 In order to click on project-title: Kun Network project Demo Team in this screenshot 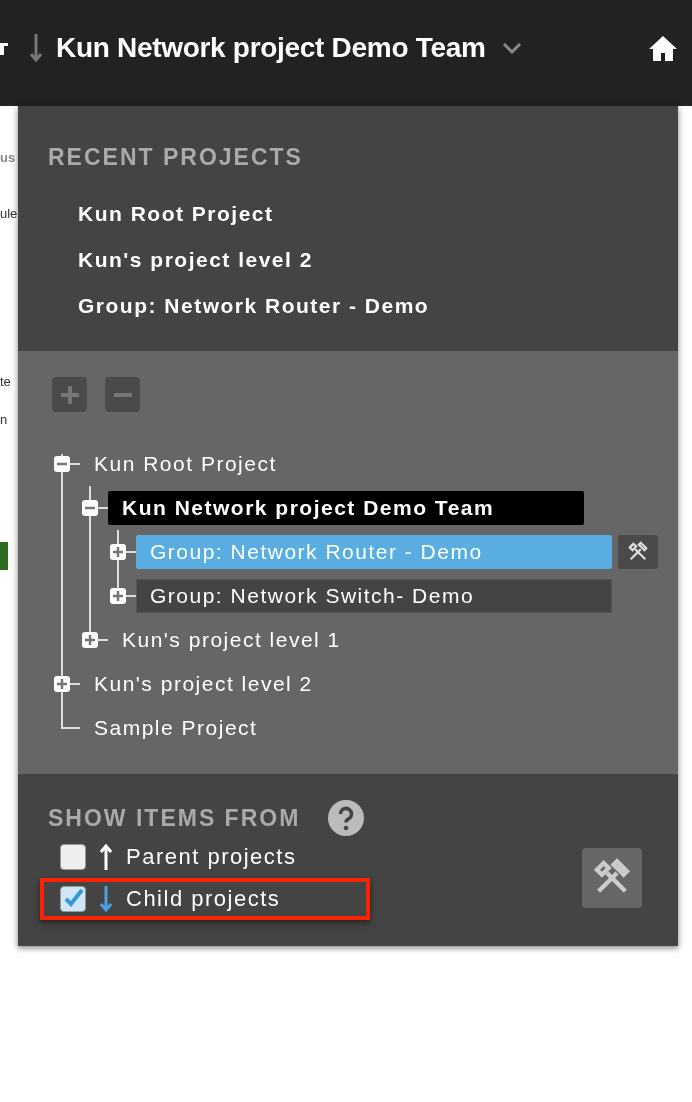, I will do `click(271, 48)`.